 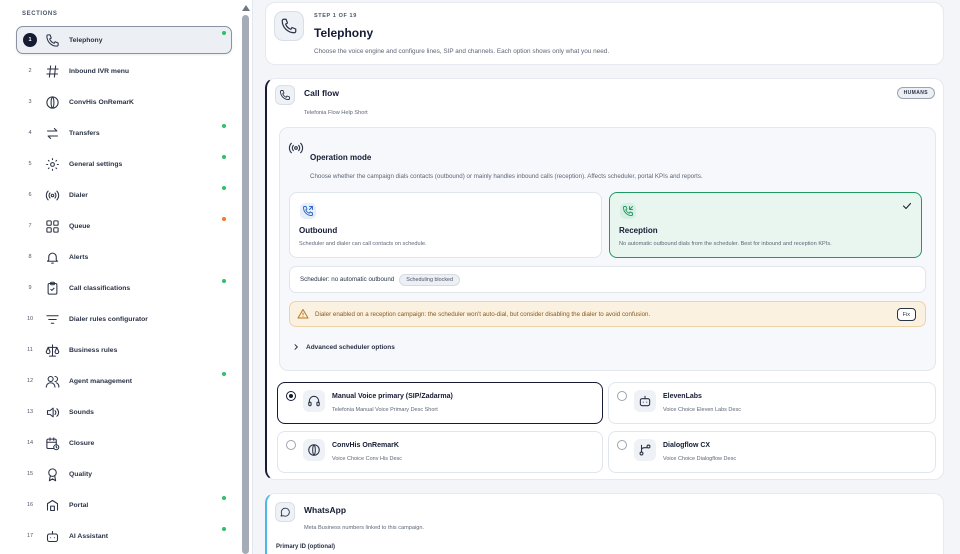 What do you see at coordinates (772, 403) in the screenshot?
I see `engine-option-elevenlabs: ElevenLabs Voice Choice Eleven Labs Desc` at bounding box center [772, 403].